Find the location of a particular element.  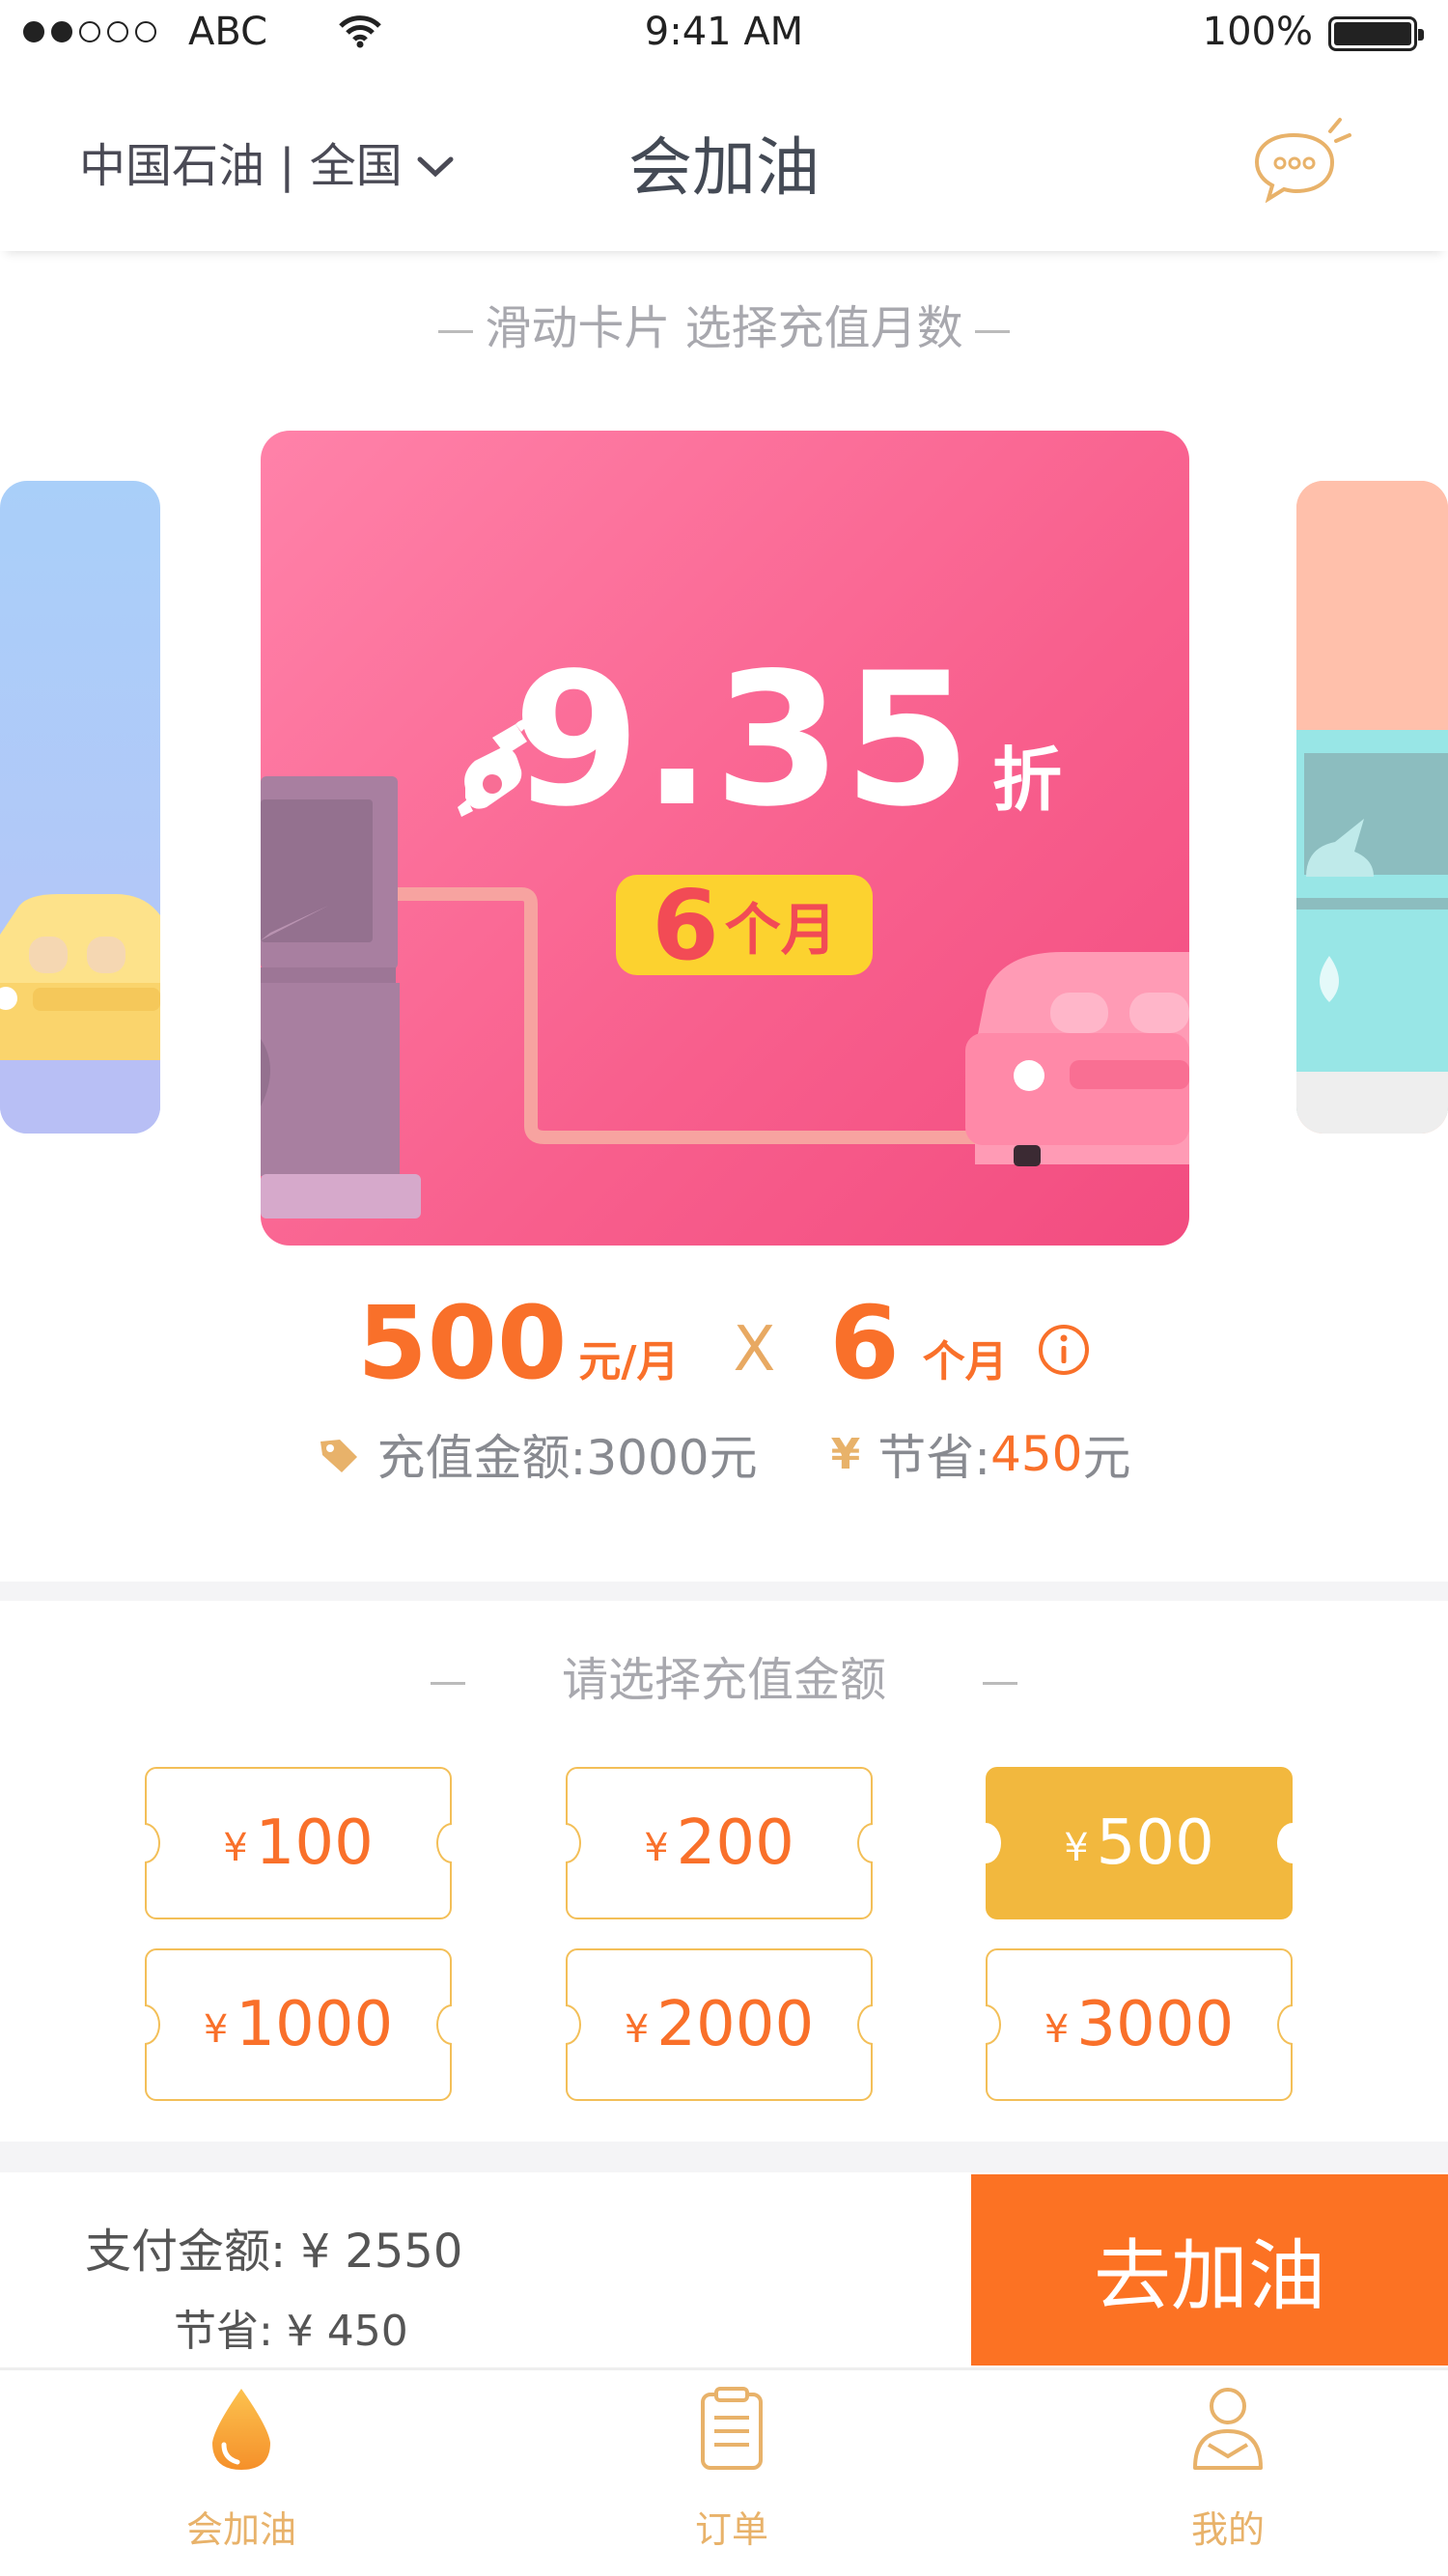

plan-summary: 充值金额:3000元 ¥ 节省: 450 元 is located at coordinates (724, 1454).